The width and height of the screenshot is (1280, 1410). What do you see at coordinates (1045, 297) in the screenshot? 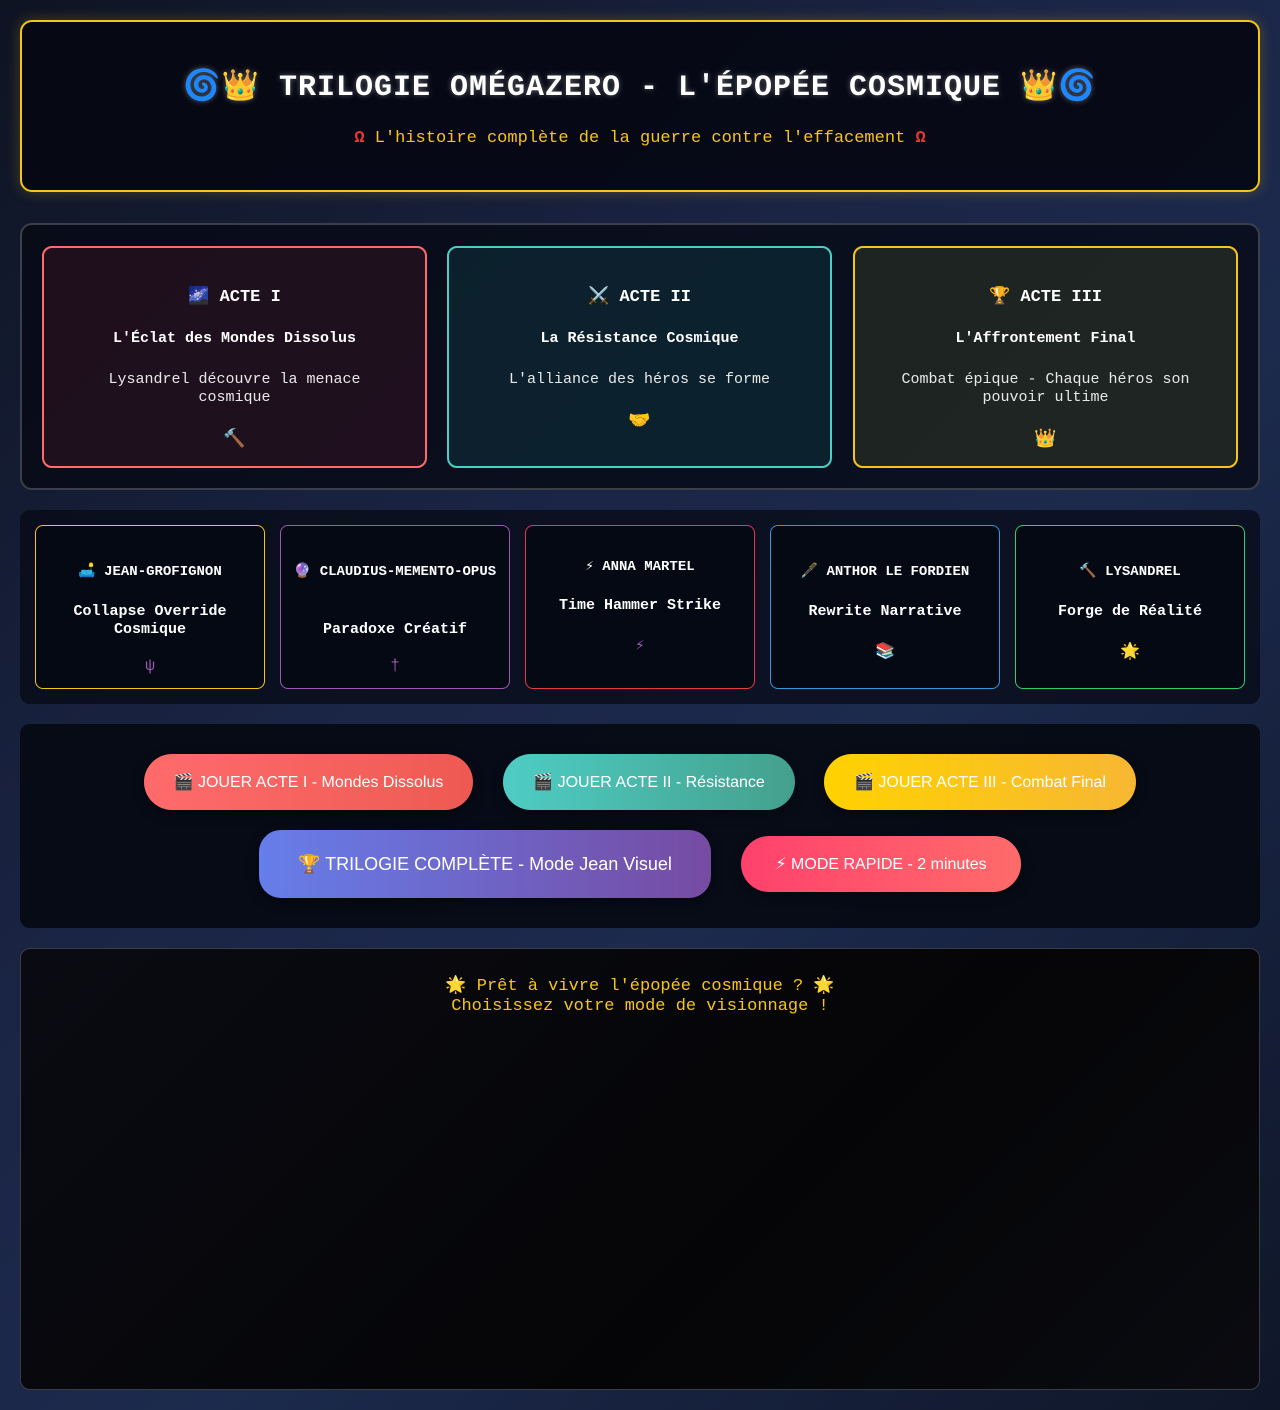
I see `act-title: 🏆 ACTE III` at bounding box center [1045, 297].